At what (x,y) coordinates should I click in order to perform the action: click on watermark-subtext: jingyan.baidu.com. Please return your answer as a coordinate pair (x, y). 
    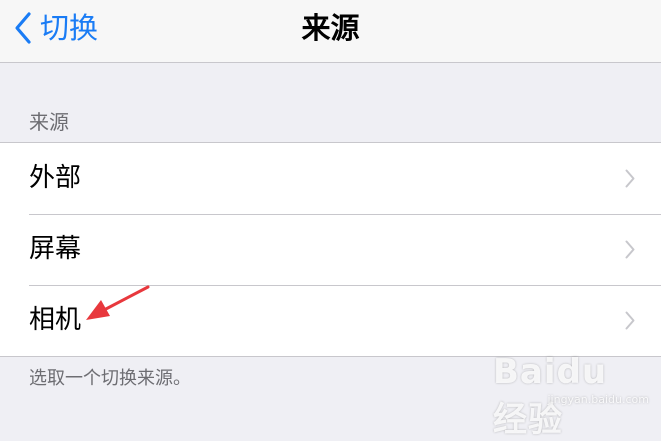
    Looking at the image, I should click on (598, 399).